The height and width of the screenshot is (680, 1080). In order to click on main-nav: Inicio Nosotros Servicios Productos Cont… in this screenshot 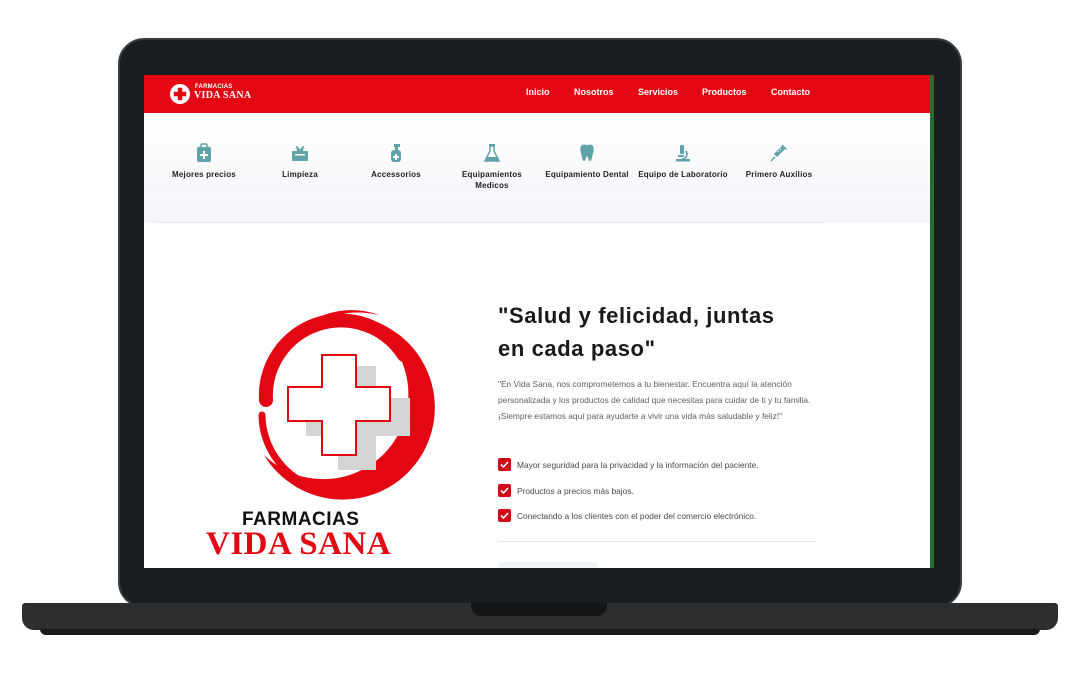, I will do `click(537, 94)`.